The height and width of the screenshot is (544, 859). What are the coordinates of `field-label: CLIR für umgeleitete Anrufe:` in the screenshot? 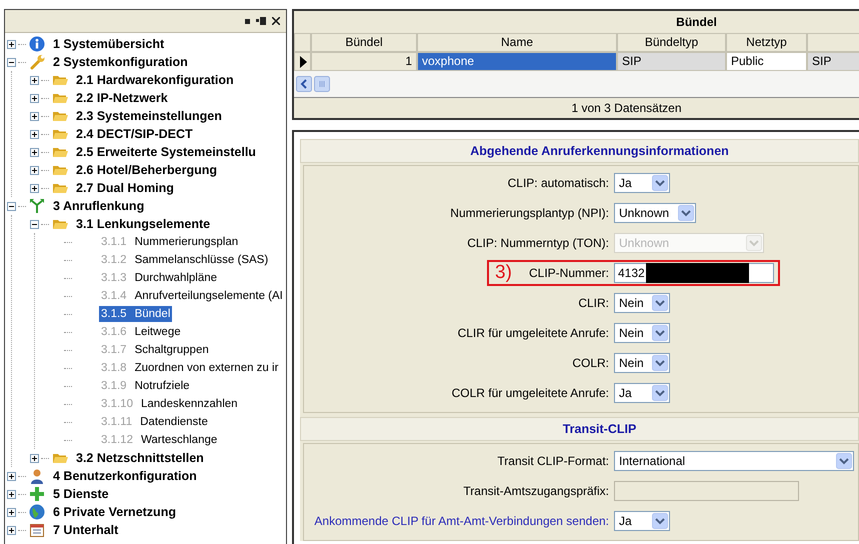 It's located at (533, 333).